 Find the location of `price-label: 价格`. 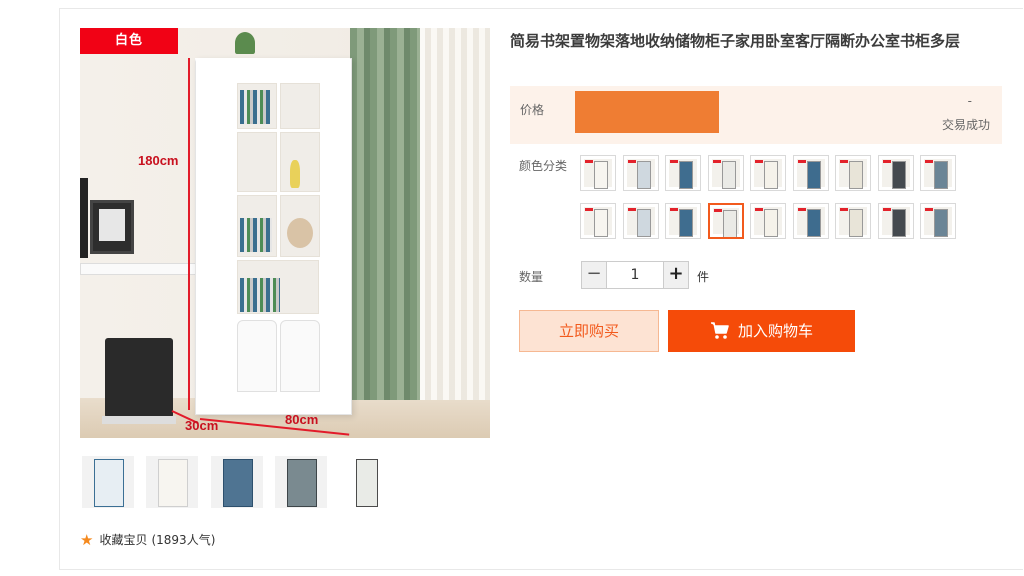

price-label: 价格 is located at coordinates (532, 110).